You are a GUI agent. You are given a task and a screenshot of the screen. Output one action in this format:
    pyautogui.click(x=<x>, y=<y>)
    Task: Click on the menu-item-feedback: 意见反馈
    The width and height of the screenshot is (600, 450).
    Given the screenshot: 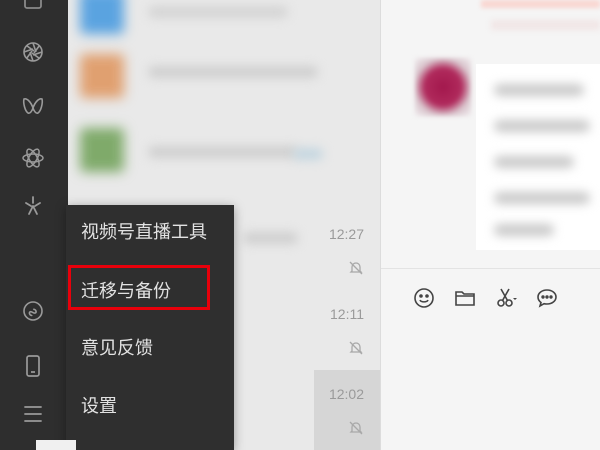 What is the action you would take?
    pyautogui.click(x=150, y=347)
    